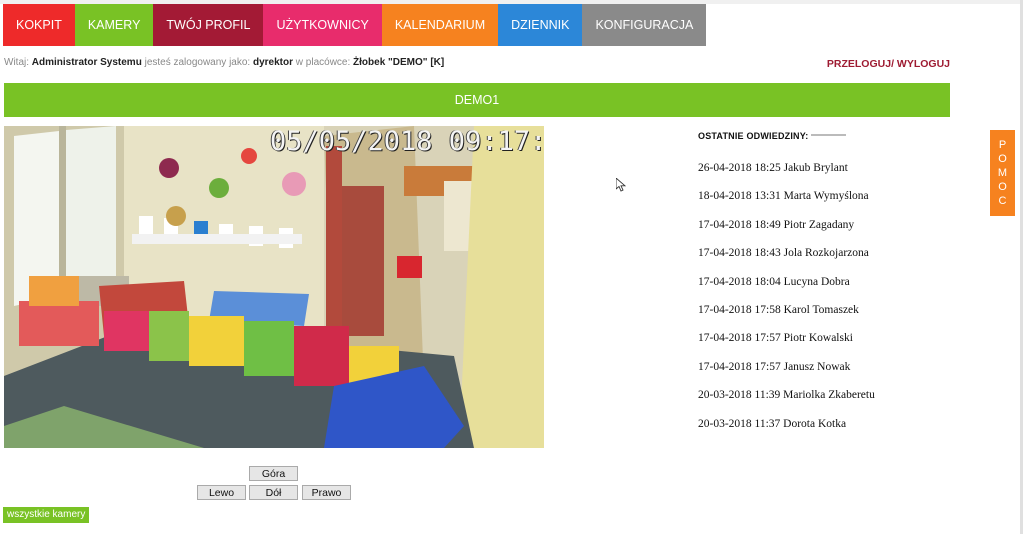 The width and height of the screenshot is (1023, 534). What do you see at coordinates (326, 492) in the screenshot?
I see `ptz-right-button: Prawo` at bounding box center [326, 492].